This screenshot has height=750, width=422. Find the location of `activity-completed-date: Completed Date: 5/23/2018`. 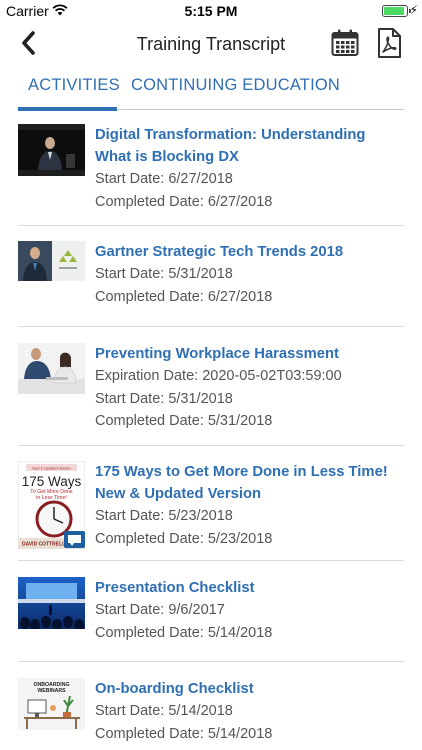

activity-completed-date: Completed Date: 5/23/2018 is located at coordinates (184, 538).